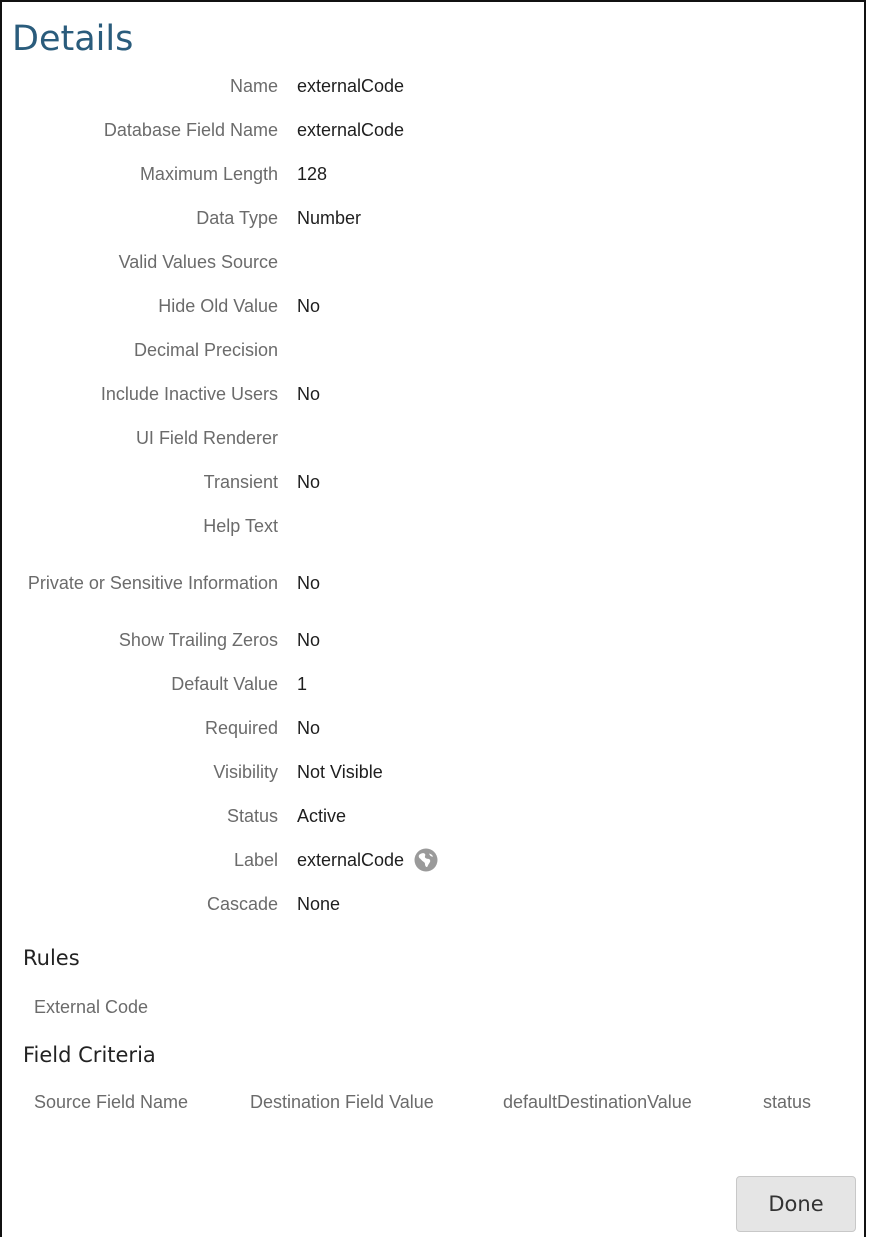 This screenshot has width=869, height=1237. What do you see at coordinates (111, 1102) in the screenshot?
I see `column-header-source-field-name: Source Field Name` at bounding box center [111, 1102].